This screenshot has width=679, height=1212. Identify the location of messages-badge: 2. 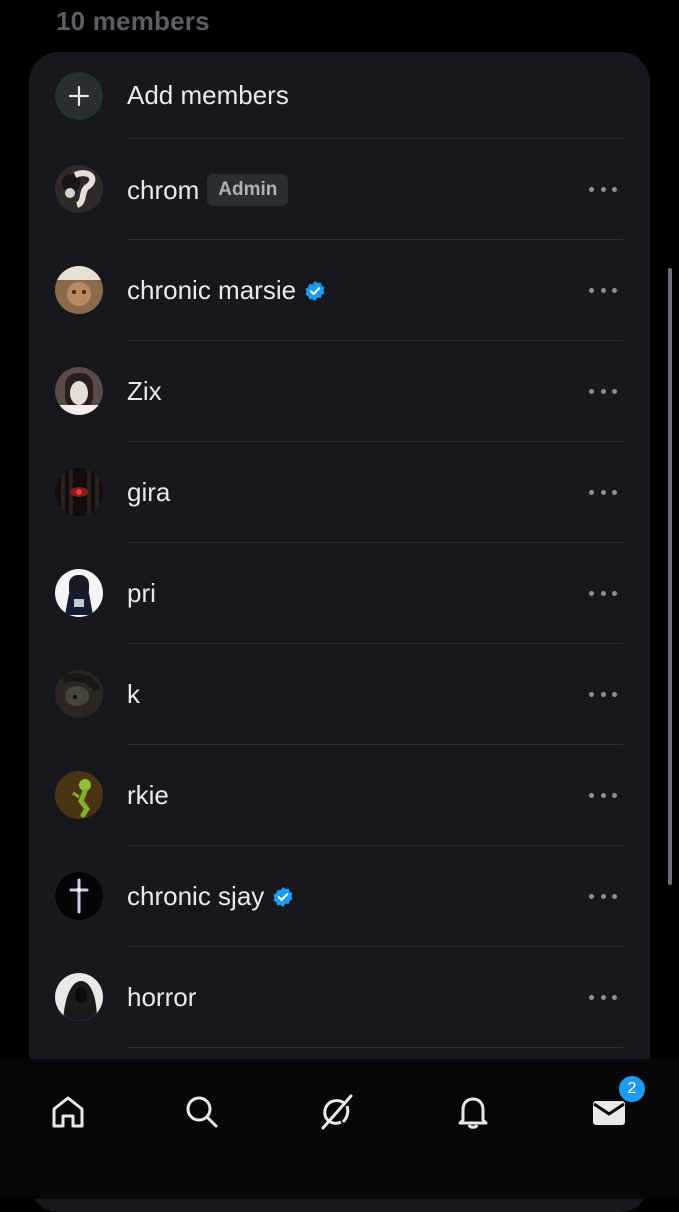
(632, 1089).